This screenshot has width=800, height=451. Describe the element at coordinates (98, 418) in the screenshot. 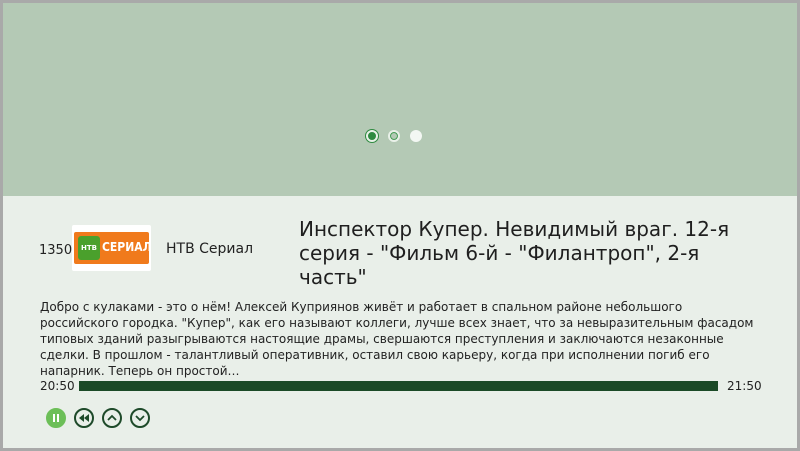

I see `playback-controls` at that location.